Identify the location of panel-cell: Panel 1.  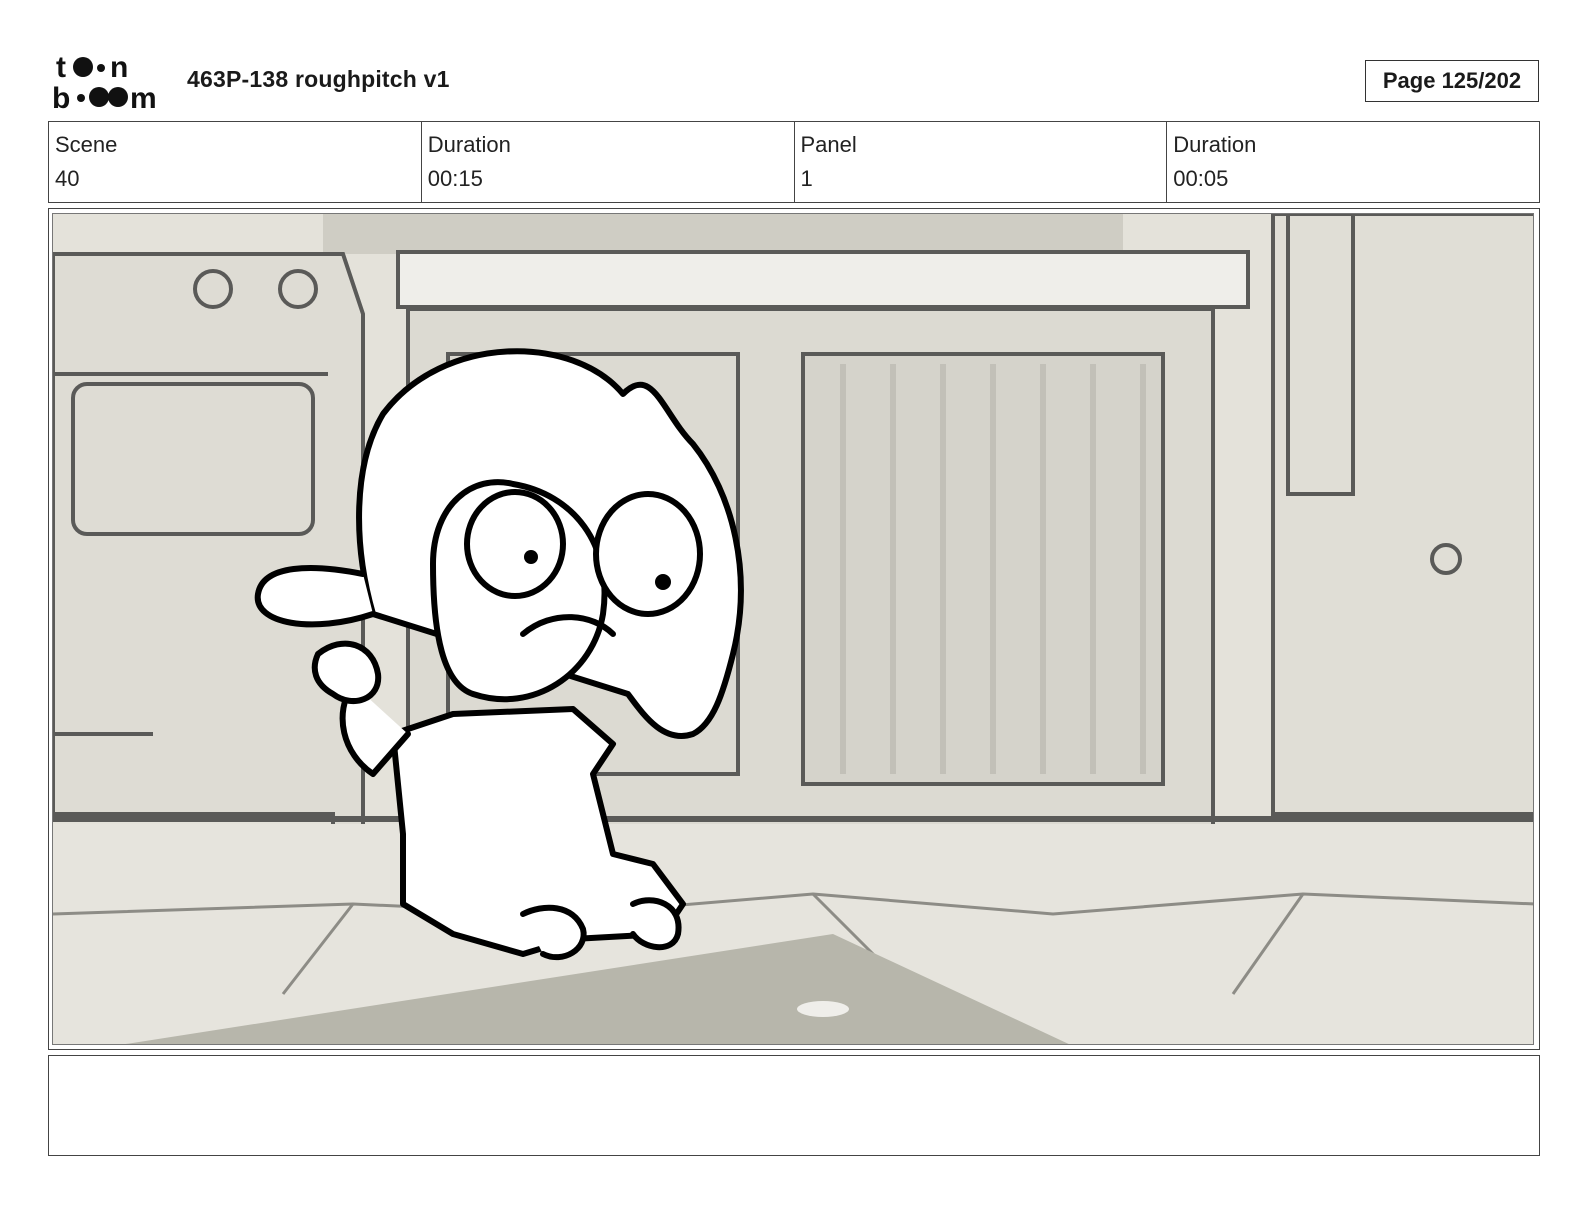
(980, 162).